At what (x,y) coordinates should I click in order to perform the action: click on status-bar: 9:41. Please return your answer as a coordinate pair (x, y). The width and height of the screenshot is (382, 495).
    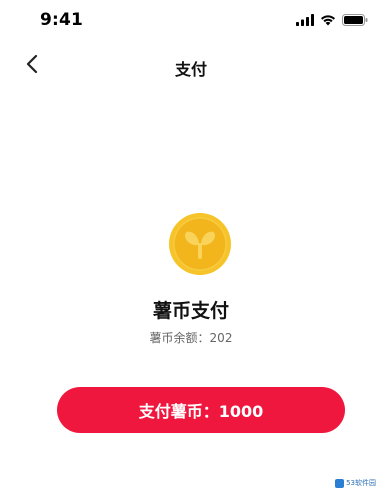
    Looking at the image, I should click on (191, 20).